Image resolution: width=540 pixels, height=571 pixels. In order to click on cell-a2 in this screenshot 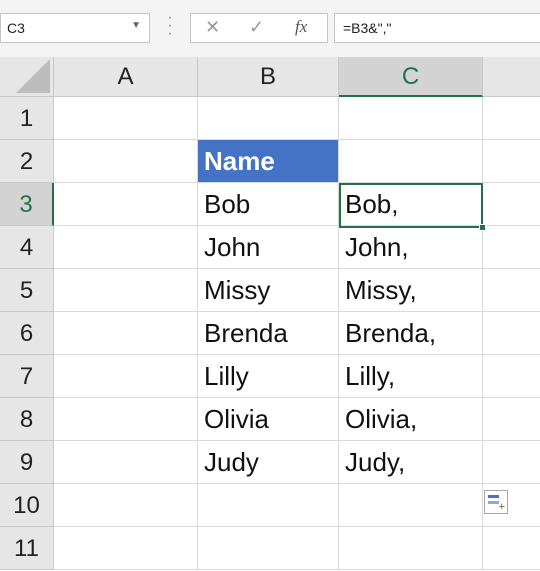, I will do `click(126, 161)`.